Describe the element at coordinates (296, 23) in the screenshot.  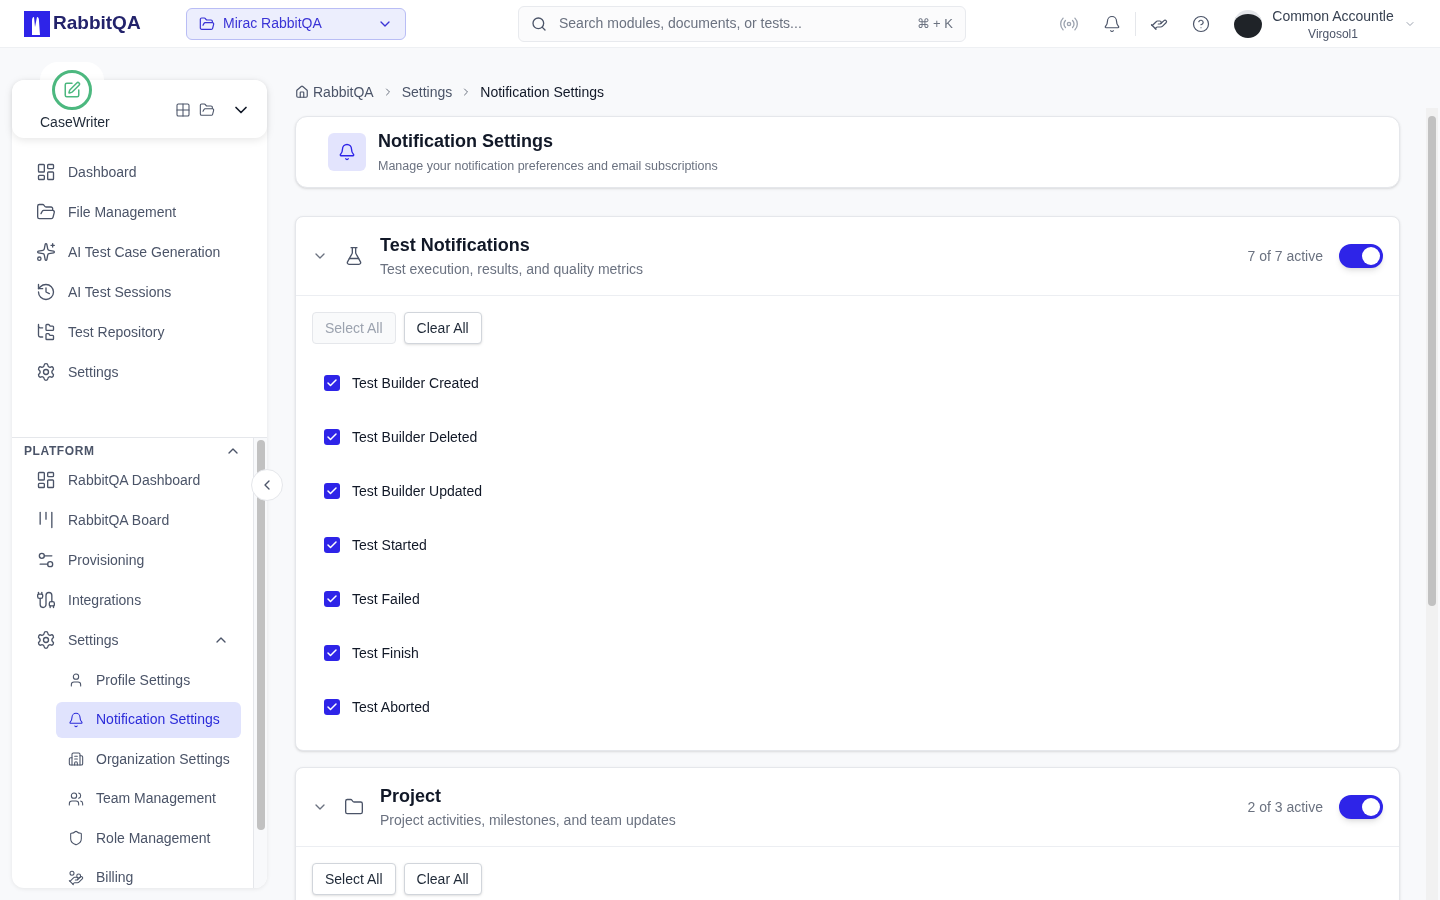
I see `project-selector: Mirac RabbitQA` at that location.